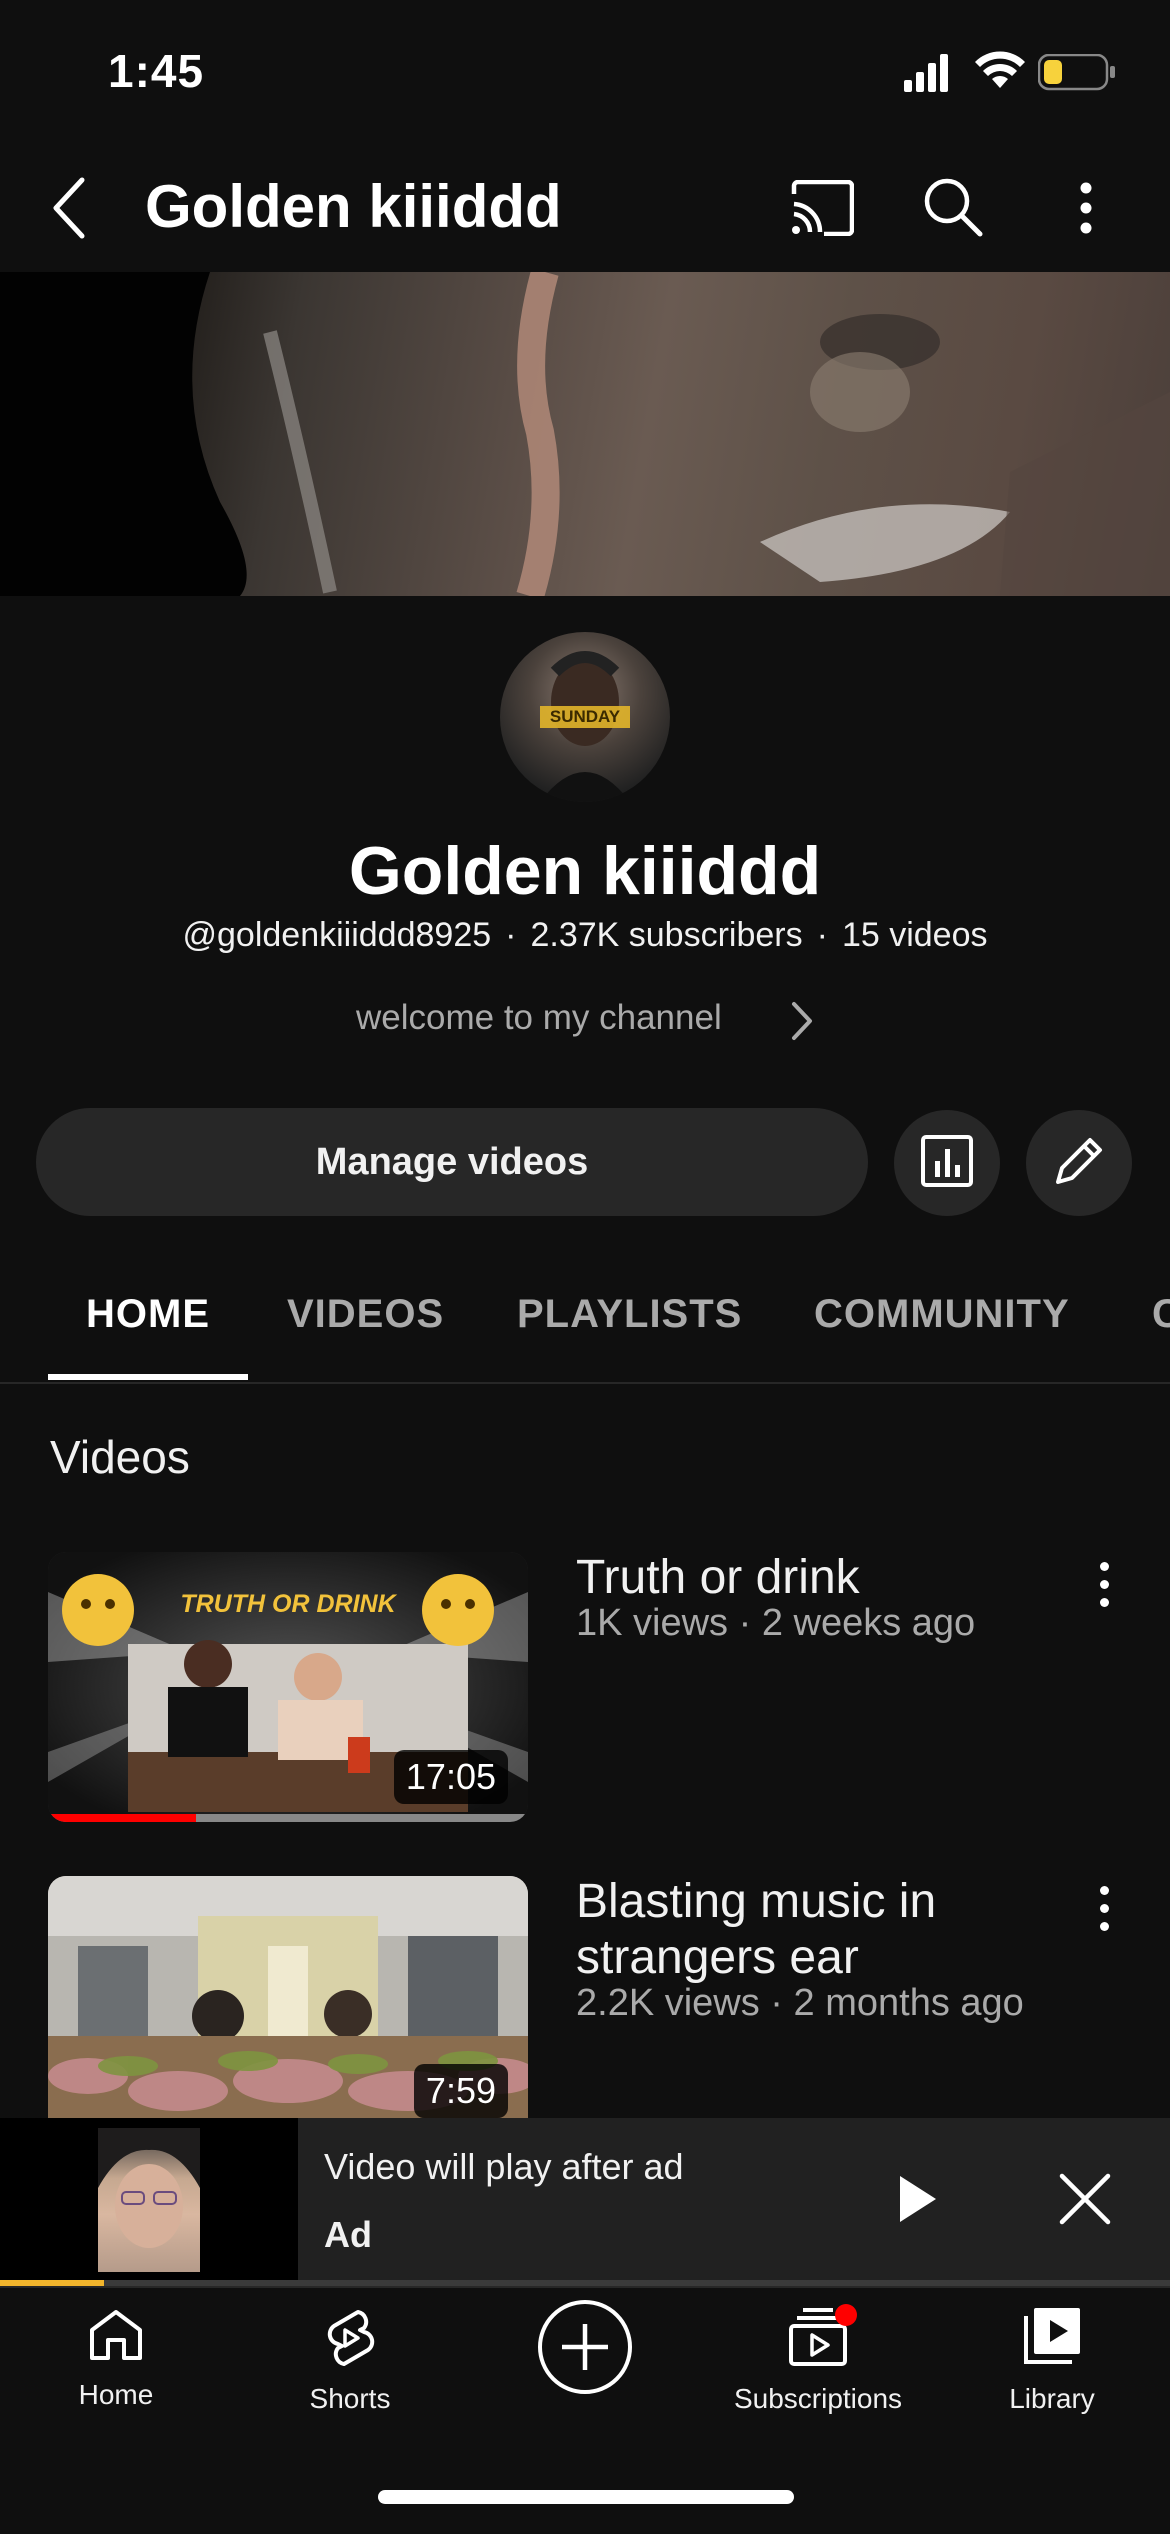 This screenshot has height=2534, width=1170. I want to click on mini-player-title: Video will play after ad, so click(504, 2166).